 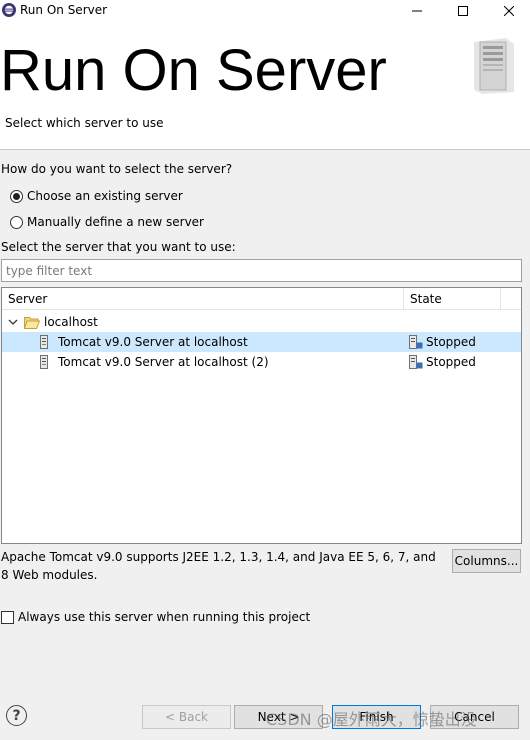 I want to click on finish-button: Finish, so click(x=376, y=717).